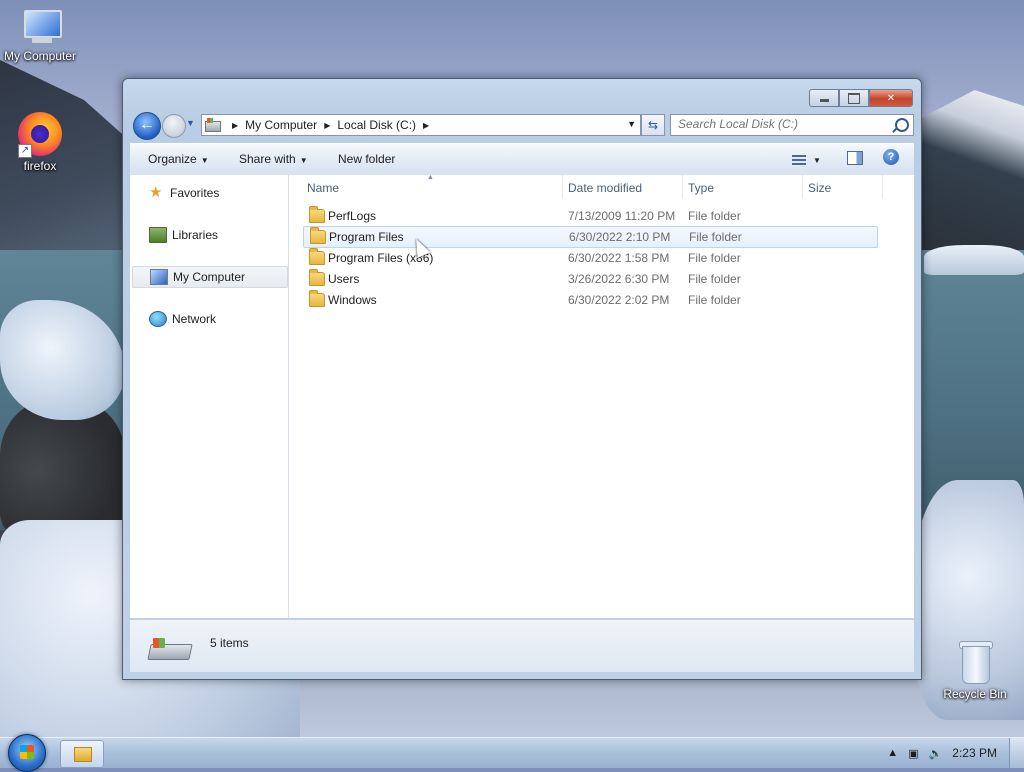  Describe the element at coordinates (156, 192) in the screenshot. I see `star-icon: ★` at that location.